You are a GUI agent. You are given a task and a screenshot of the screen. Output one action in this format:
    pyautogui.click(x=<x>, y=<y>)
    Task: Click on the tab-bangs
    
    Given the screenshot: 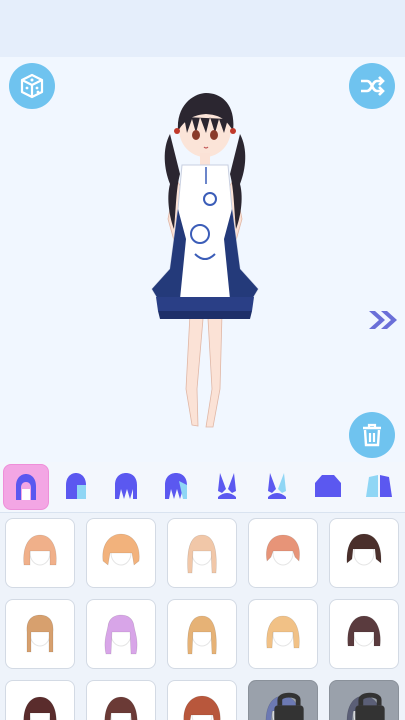 What is the action you would take?
    pyautogui.click(x=126, y=486)
    